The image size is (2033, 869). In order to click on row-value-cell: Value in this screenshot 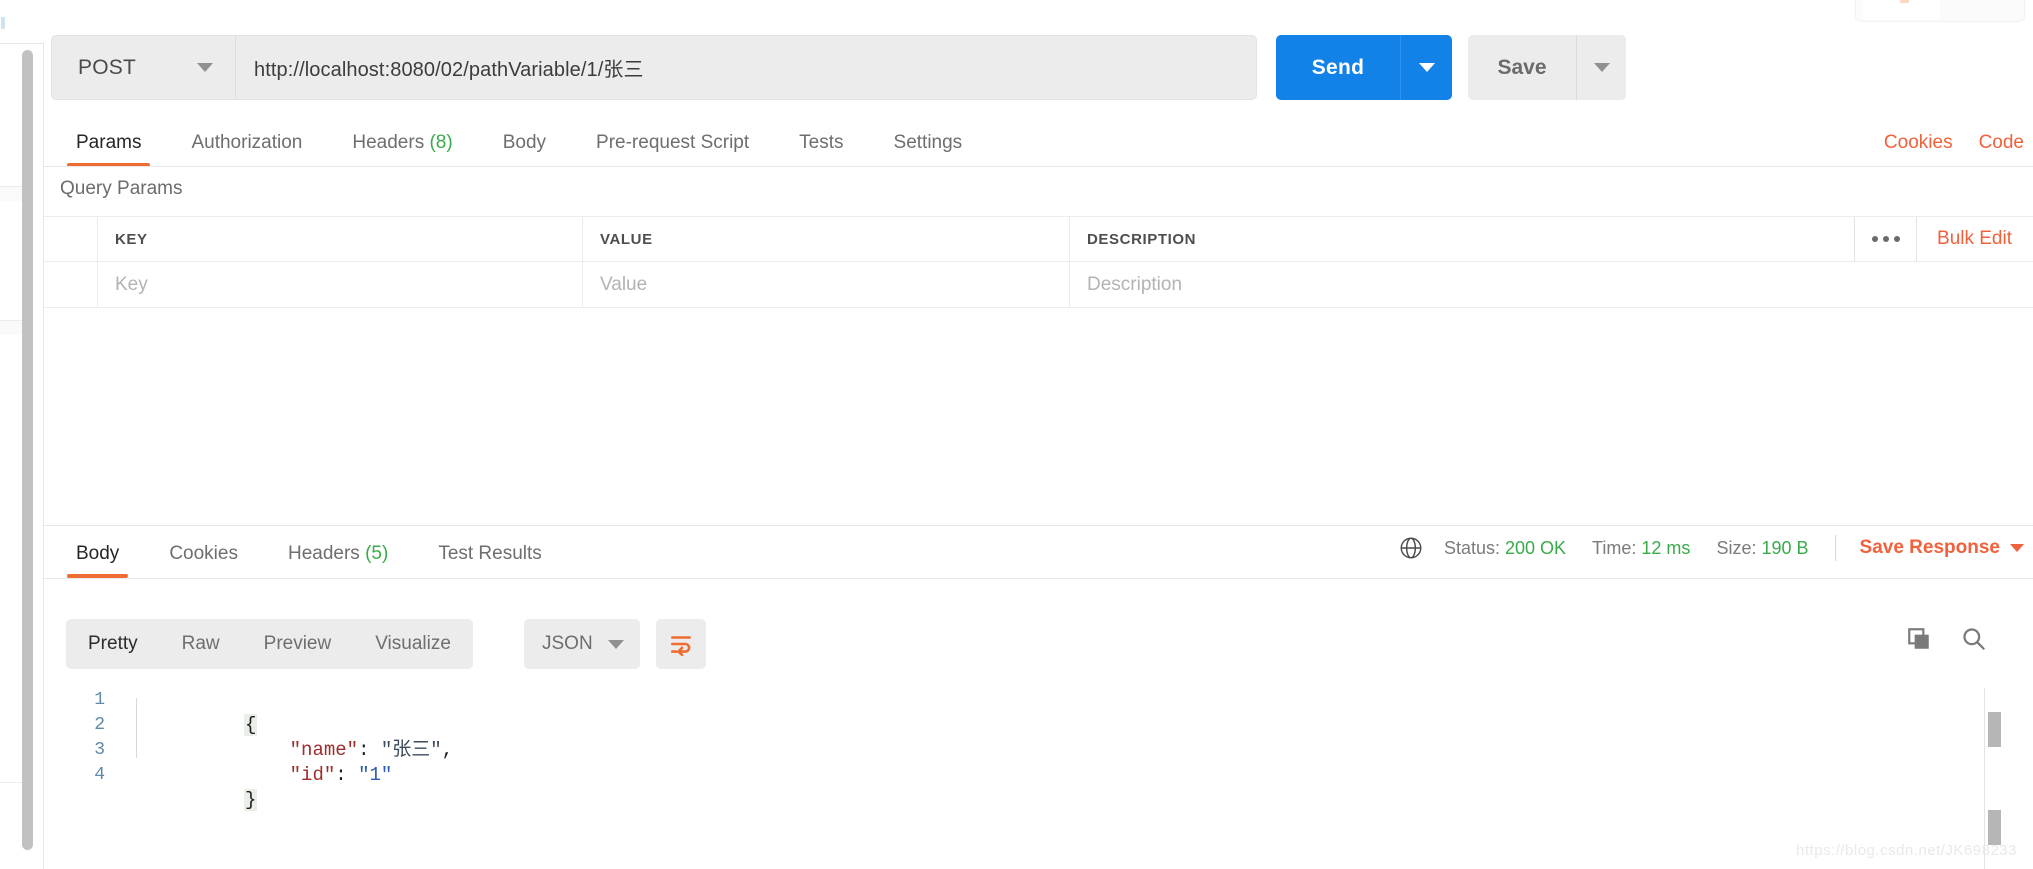, I will do `click(826, 284)`.